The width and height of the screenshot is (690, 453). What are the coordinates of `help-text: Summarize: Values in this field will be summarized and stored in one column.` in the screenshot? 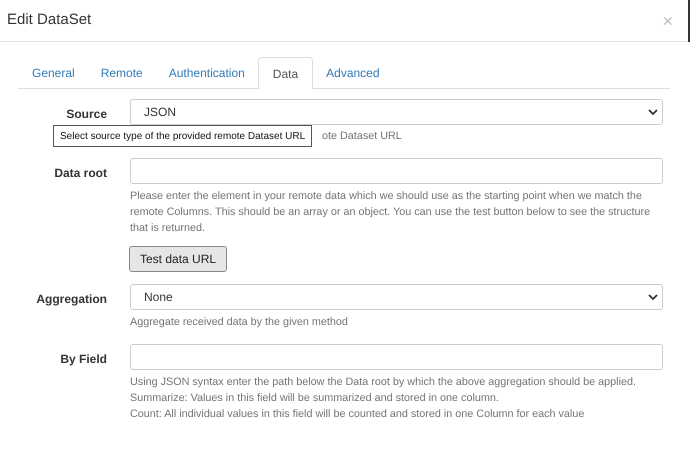 It's located at (315, 398).